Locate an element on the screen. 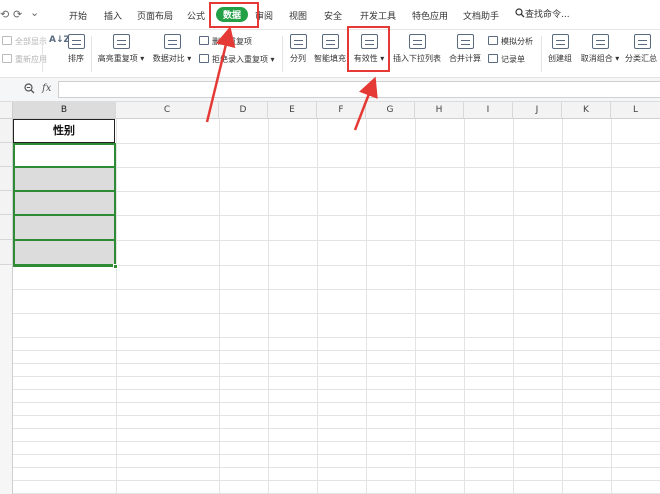 Image resolution: width=660 pixels, height=494 pixels. customize-quick-access-icon: ⌄ is located at coordinates (34, 12).